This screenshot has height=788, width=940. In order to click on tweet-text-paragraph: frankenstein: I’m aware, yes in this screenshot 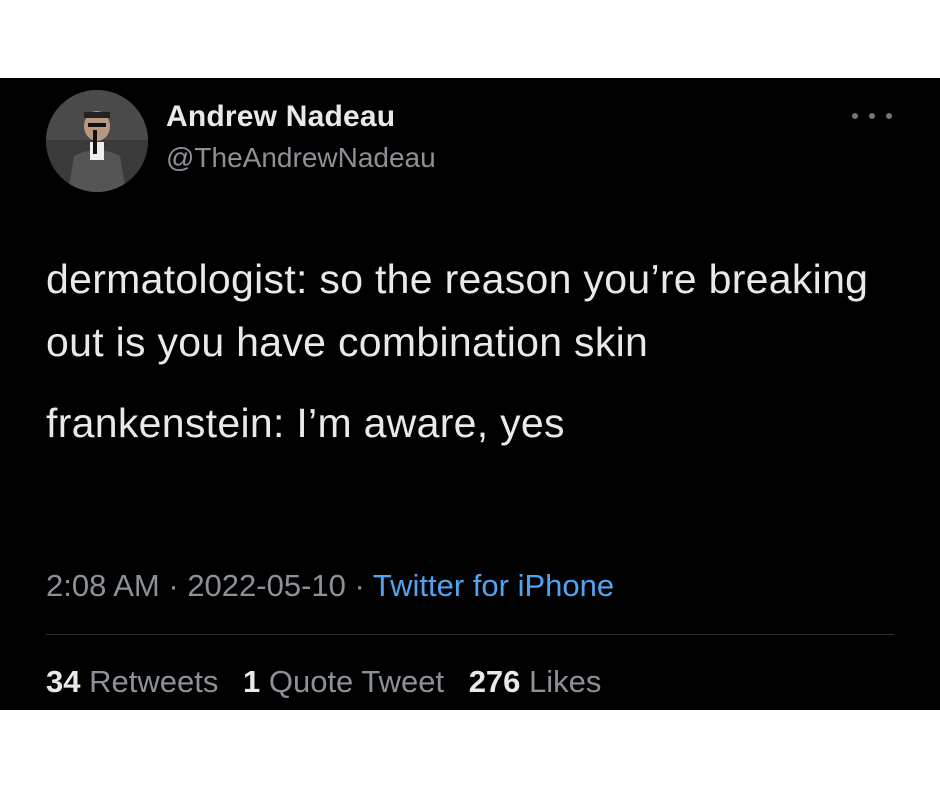, I will do `click(305, 423)`.